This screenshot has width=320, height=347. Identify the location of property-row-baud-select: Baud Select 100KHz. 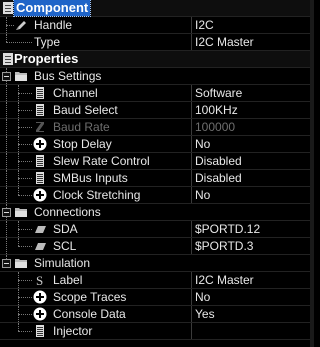
(155, 110).